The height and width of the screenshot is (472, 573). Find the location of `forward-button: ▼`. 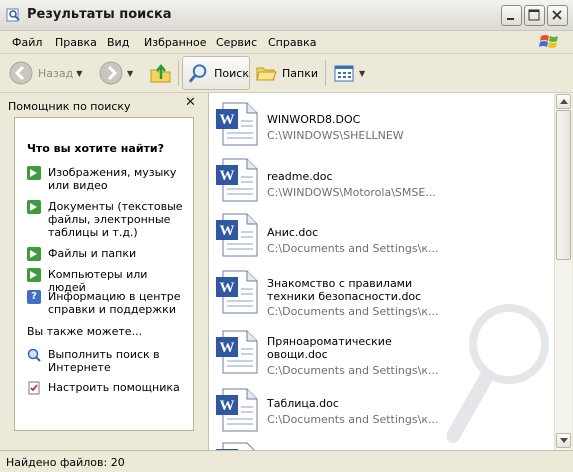

forward-button: ▼ is located at coordinates (115, 73).